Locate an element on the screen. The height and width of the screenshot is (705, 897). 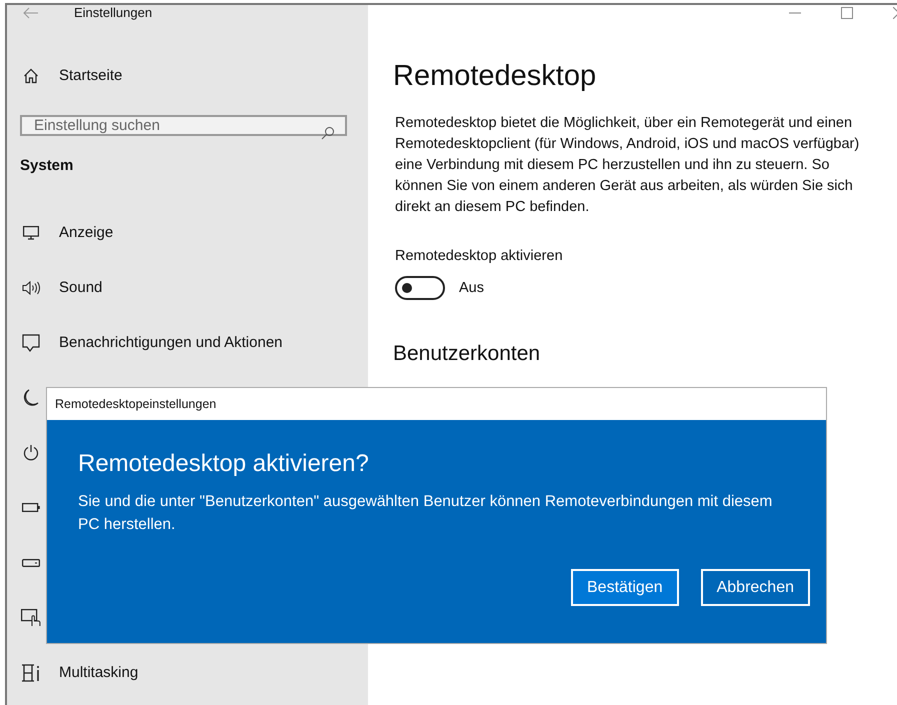
confirm-button: Bestätigen is located at coordinates (625, 587).